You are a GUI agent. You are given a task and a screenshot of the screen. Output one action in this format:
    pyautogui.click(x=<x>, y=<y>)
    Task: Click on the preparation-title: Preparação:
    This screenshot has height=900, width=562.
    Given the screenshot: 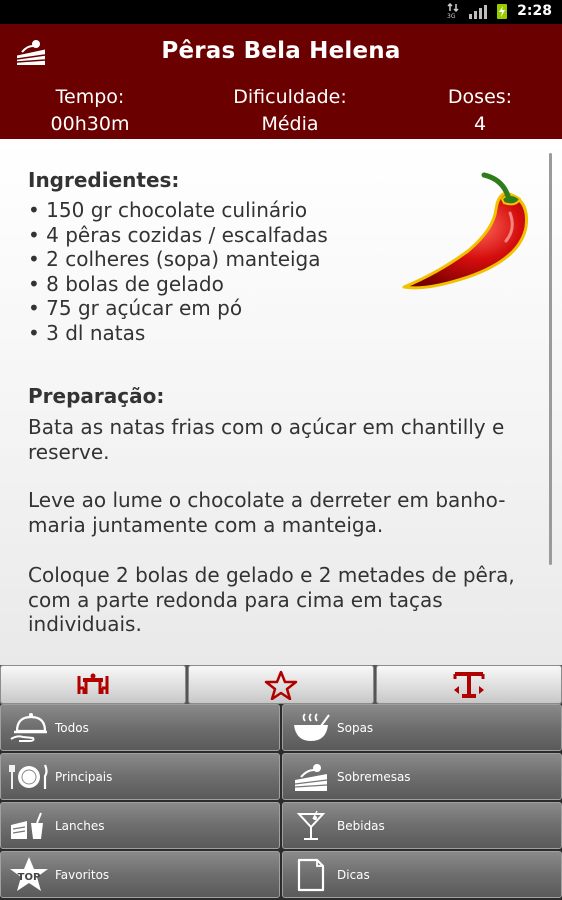 What is the action you would take?
    pyautogui.click(x=96, y=396)
    